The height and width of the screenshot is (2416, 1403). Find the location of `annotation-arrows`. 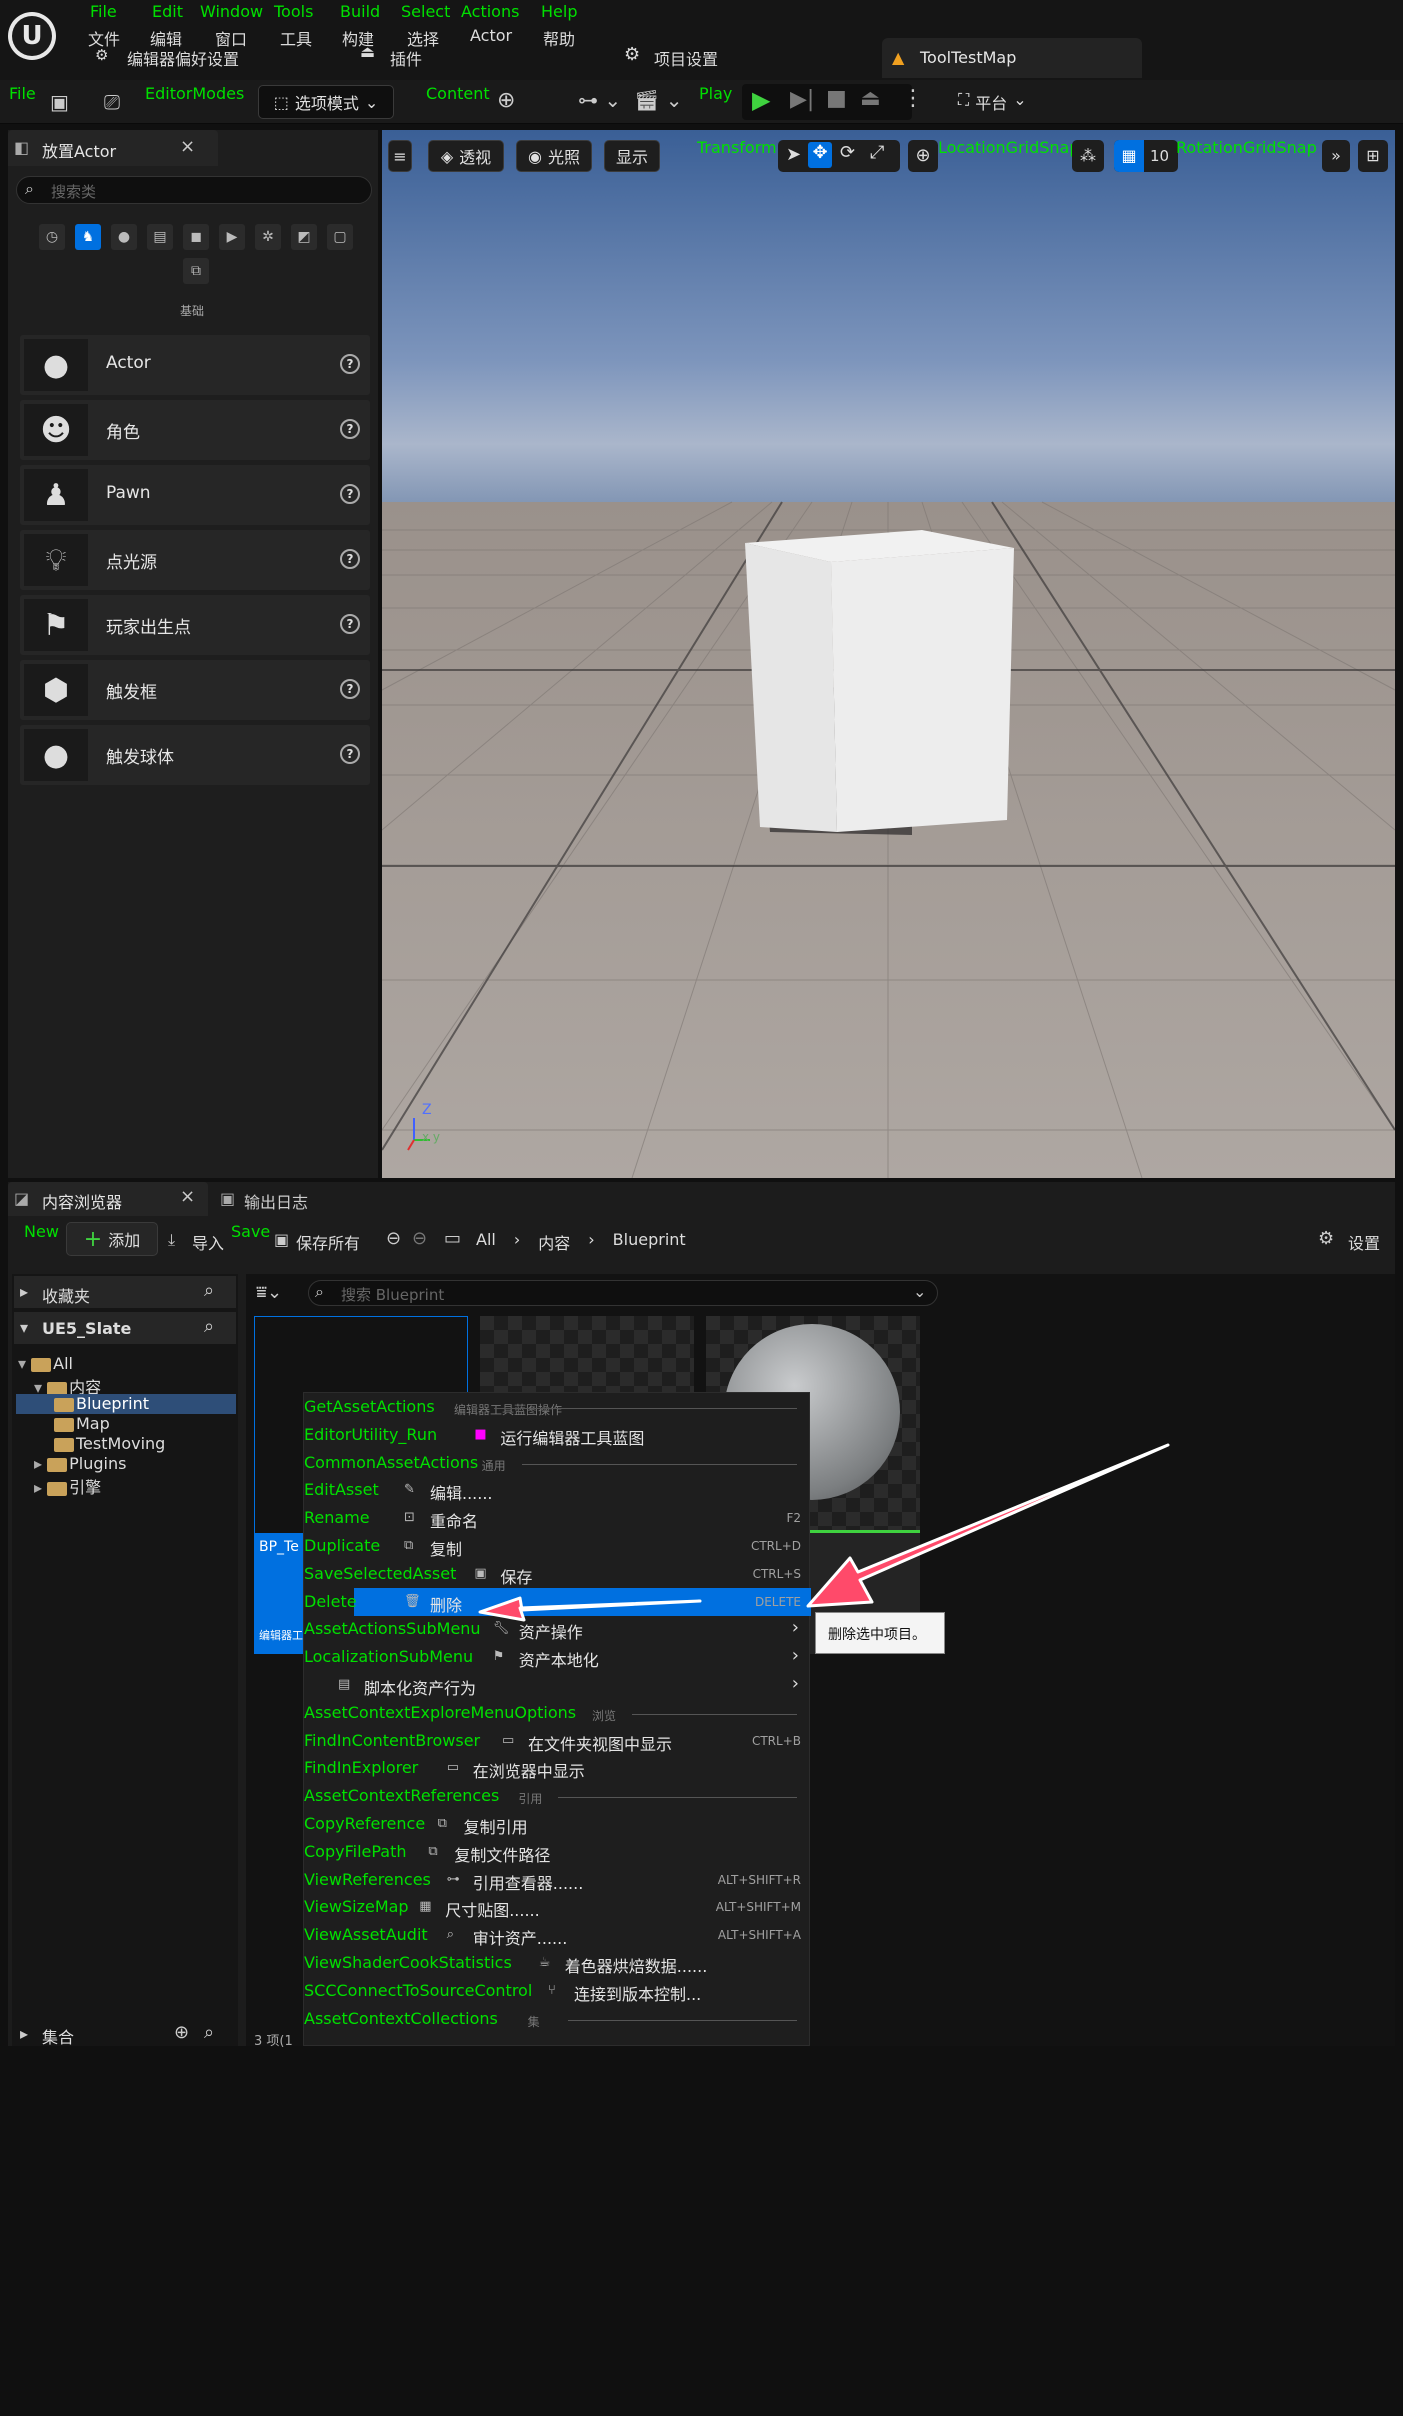

annotation-arrows is located at coordinates (824, 1532).